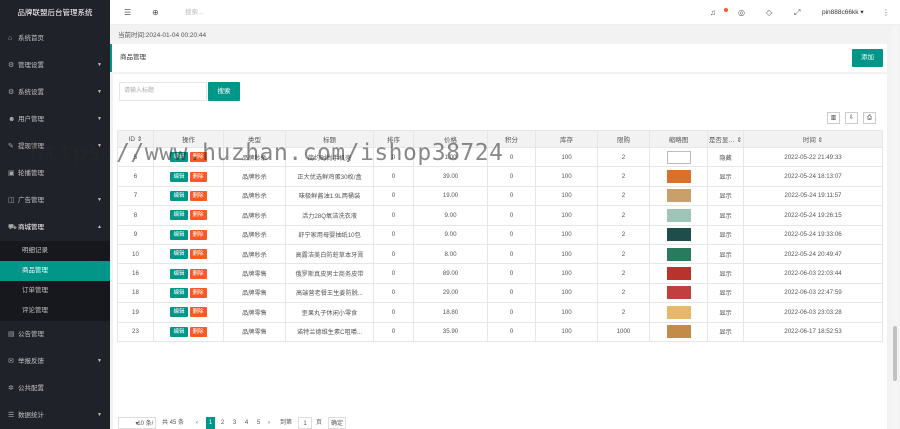  Describe the element at coordinates (813, 139) in the screenshot. I see `column-header: 时间 ⇕` at that location.